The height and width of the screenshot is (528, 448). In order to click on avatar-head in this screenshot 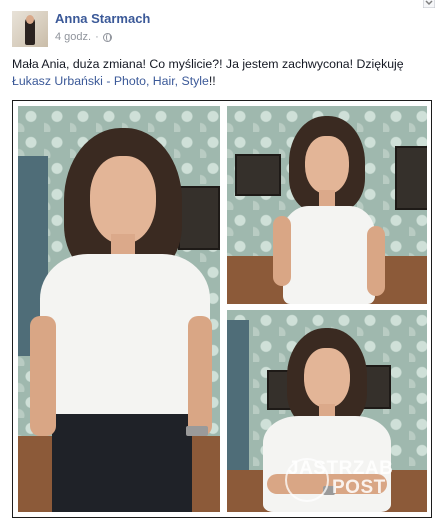, I will do `click(30, 19)`.